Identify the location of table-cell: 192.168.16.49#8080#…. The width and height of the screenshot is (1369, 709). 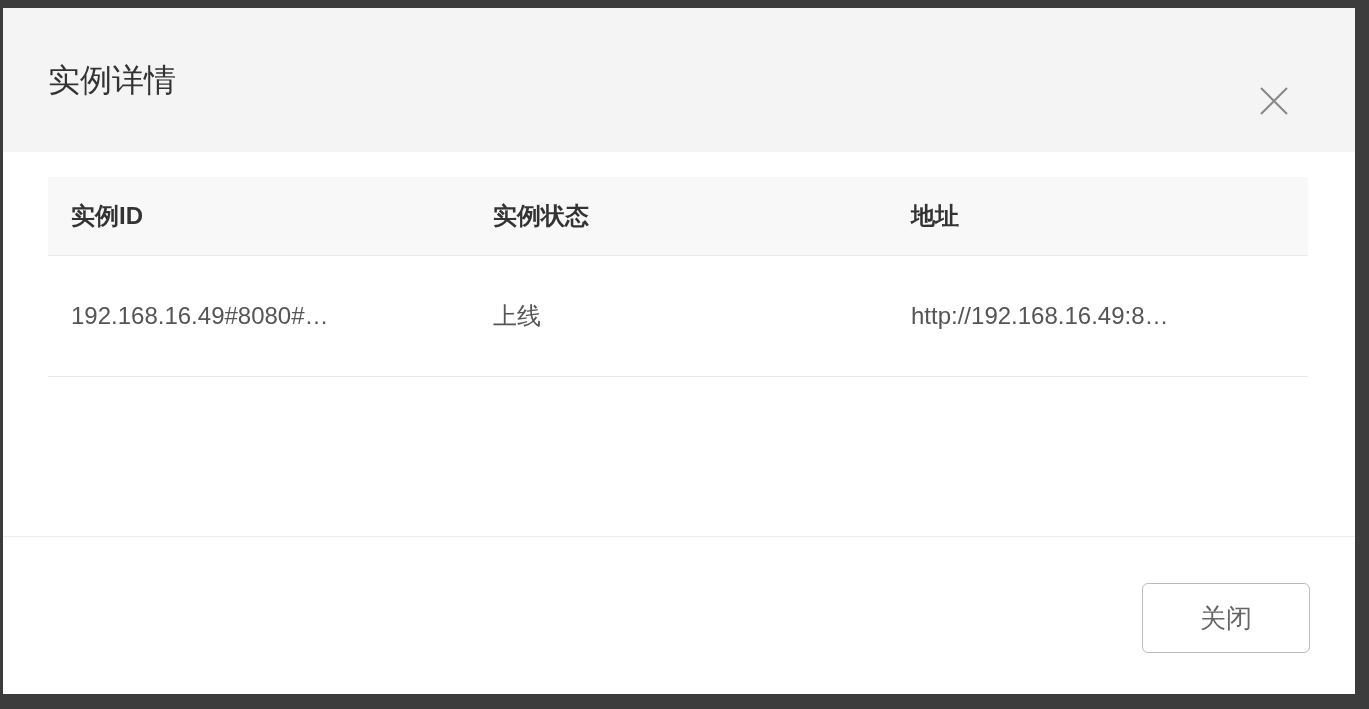
(200, 315).